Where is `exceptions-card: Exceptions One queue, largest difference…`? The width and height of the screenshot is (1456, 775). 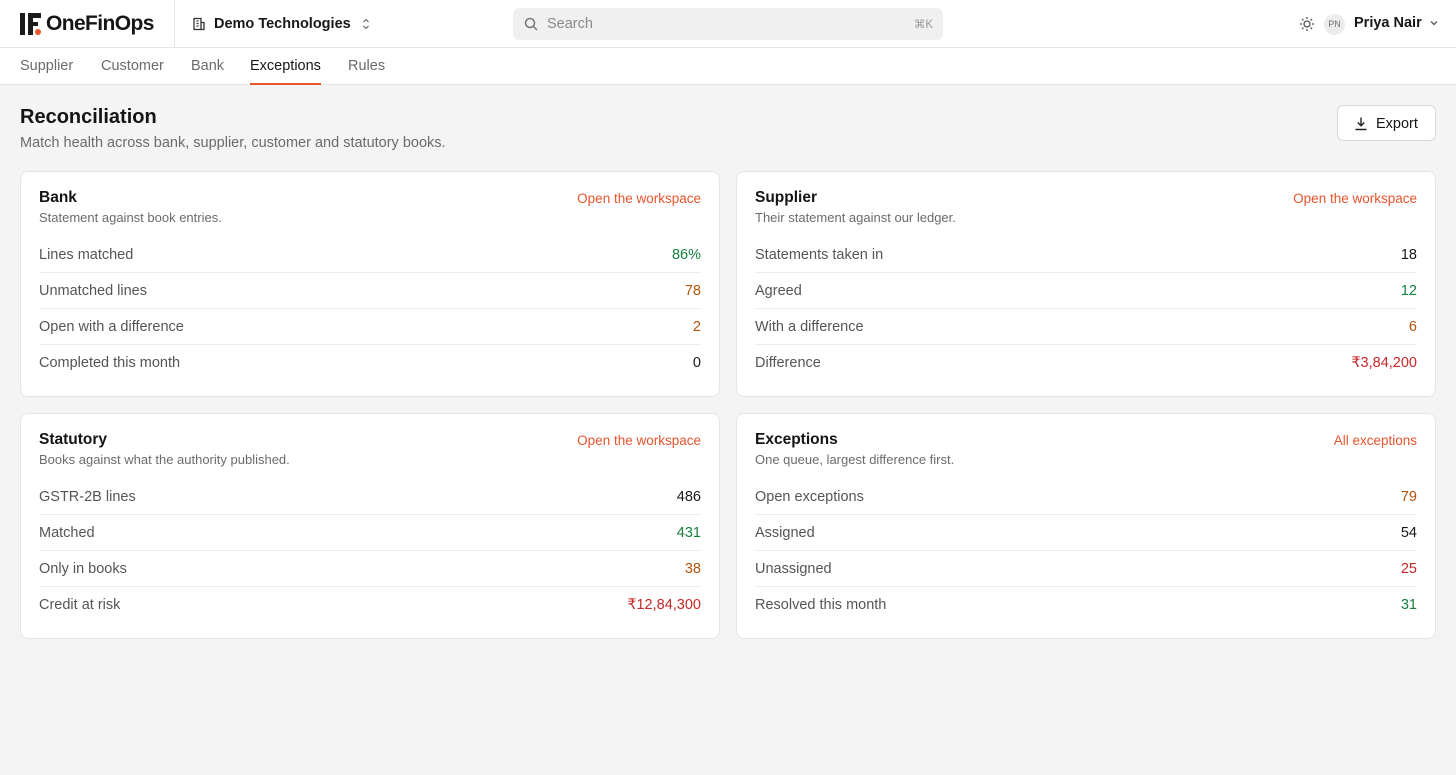 exceptions-card: Exceptions One queue, largest difference… is located at coordinates (1086, 526).